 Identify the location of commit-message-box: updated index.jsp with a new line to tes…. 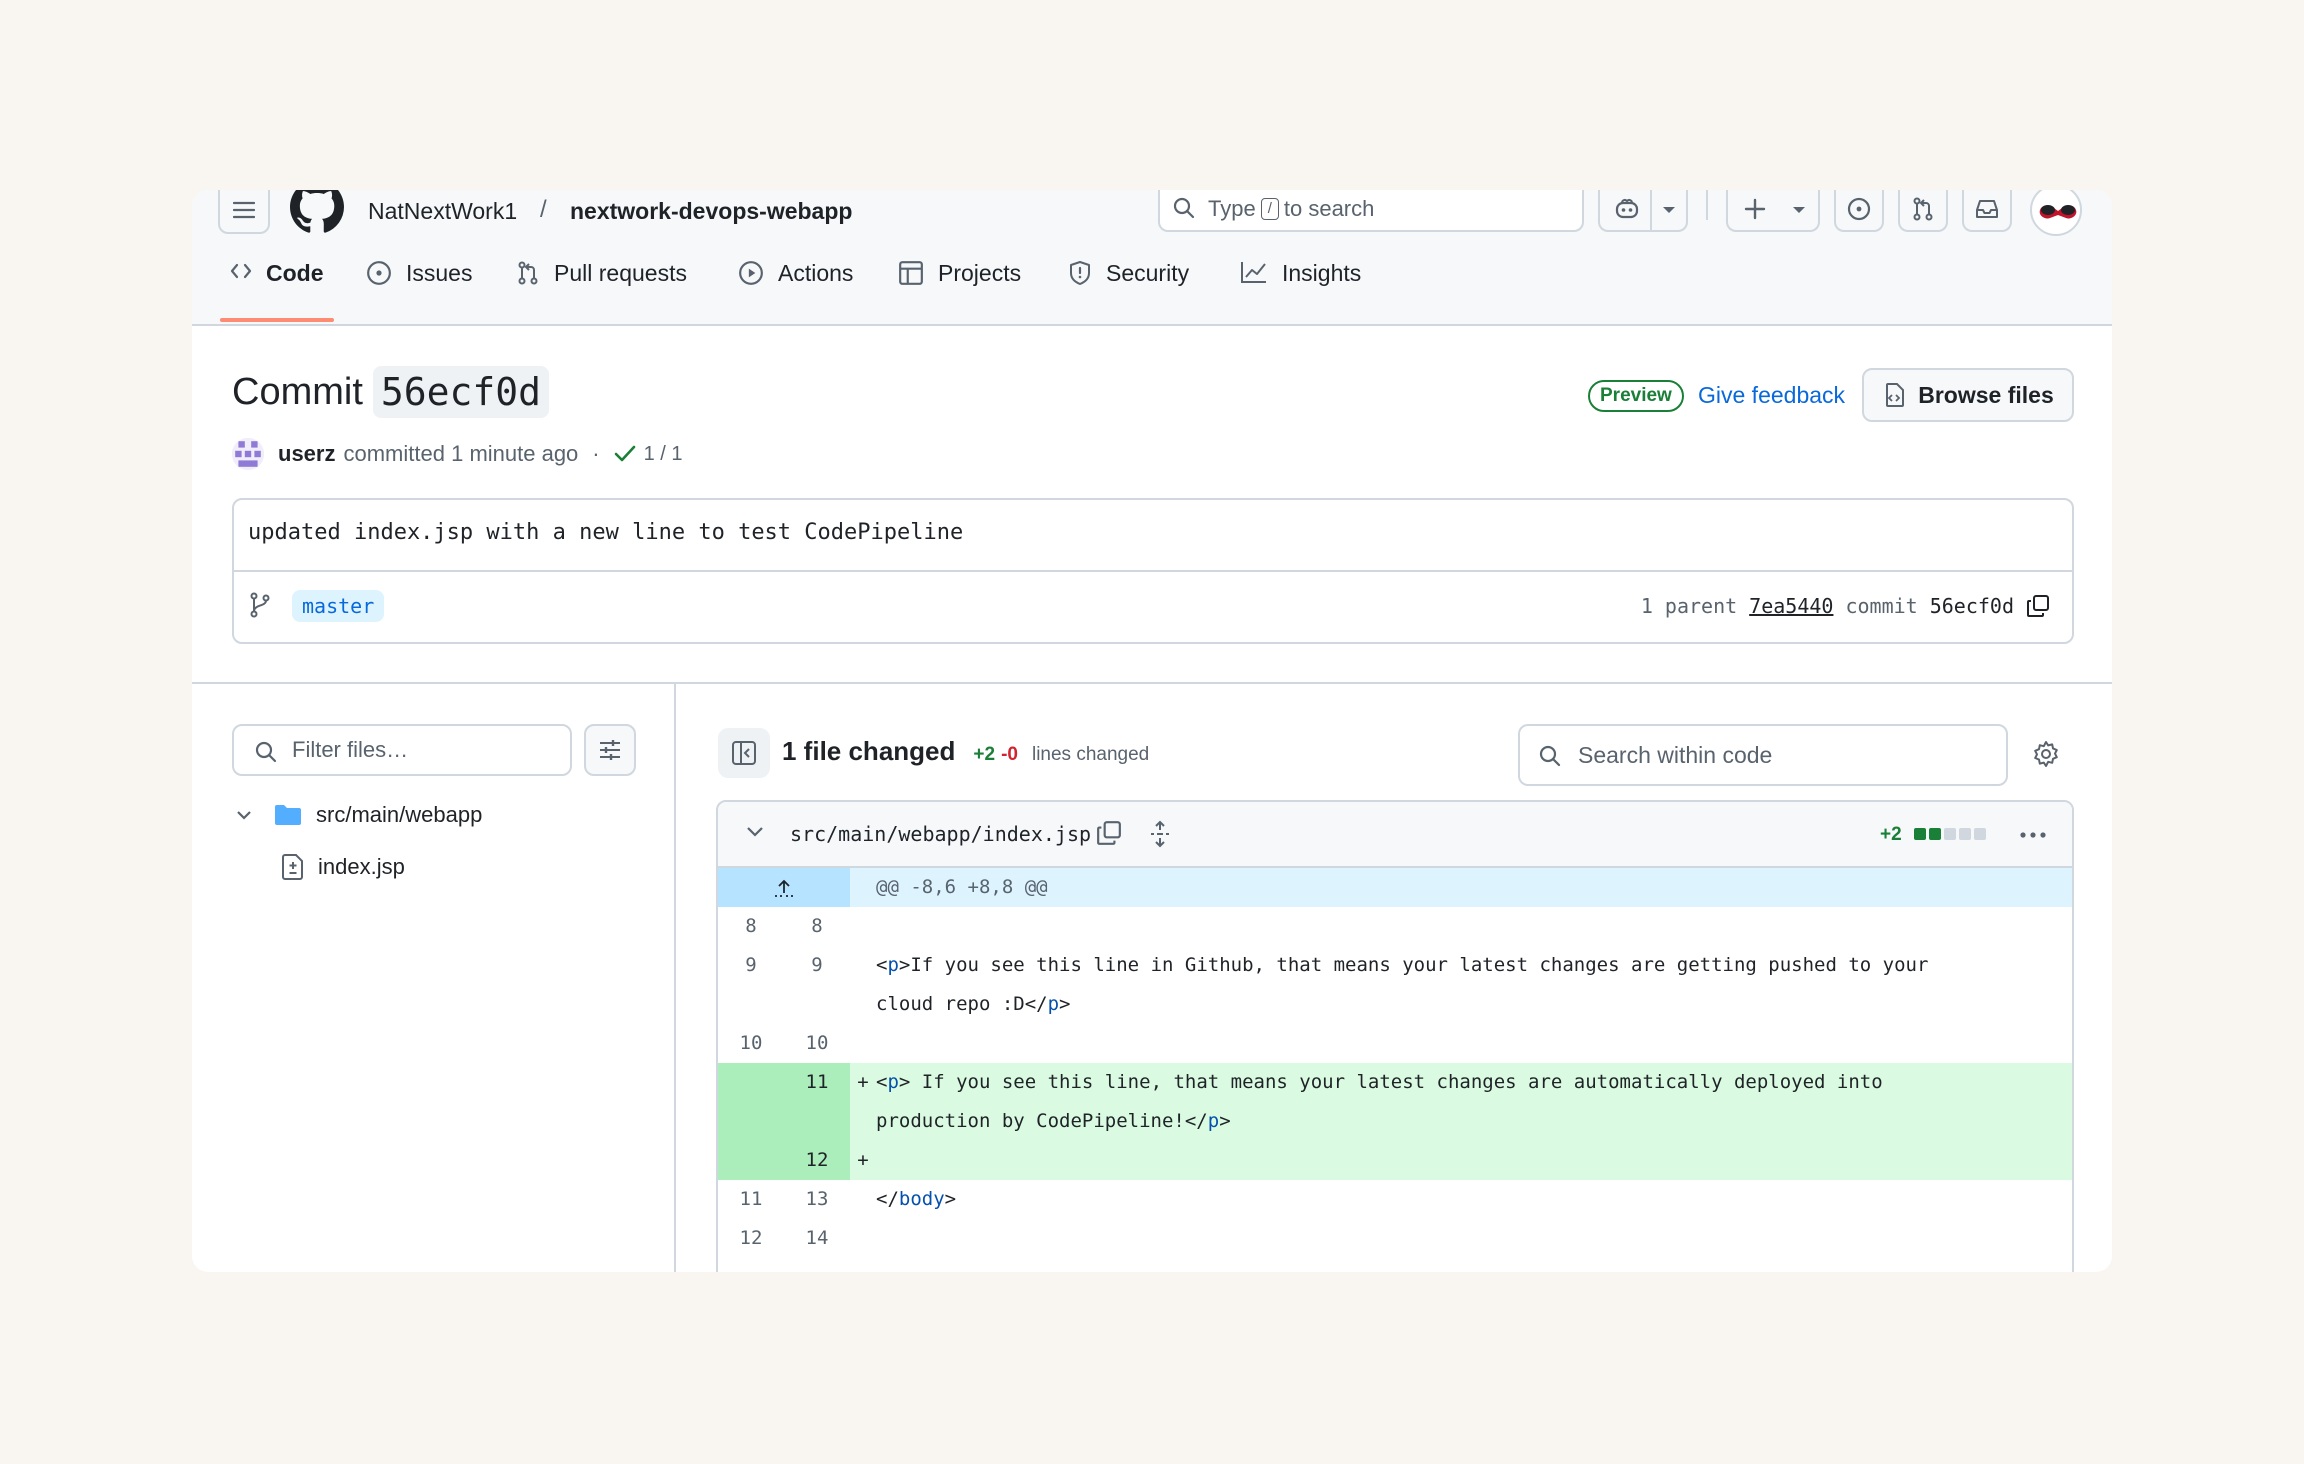
(1153, 571).